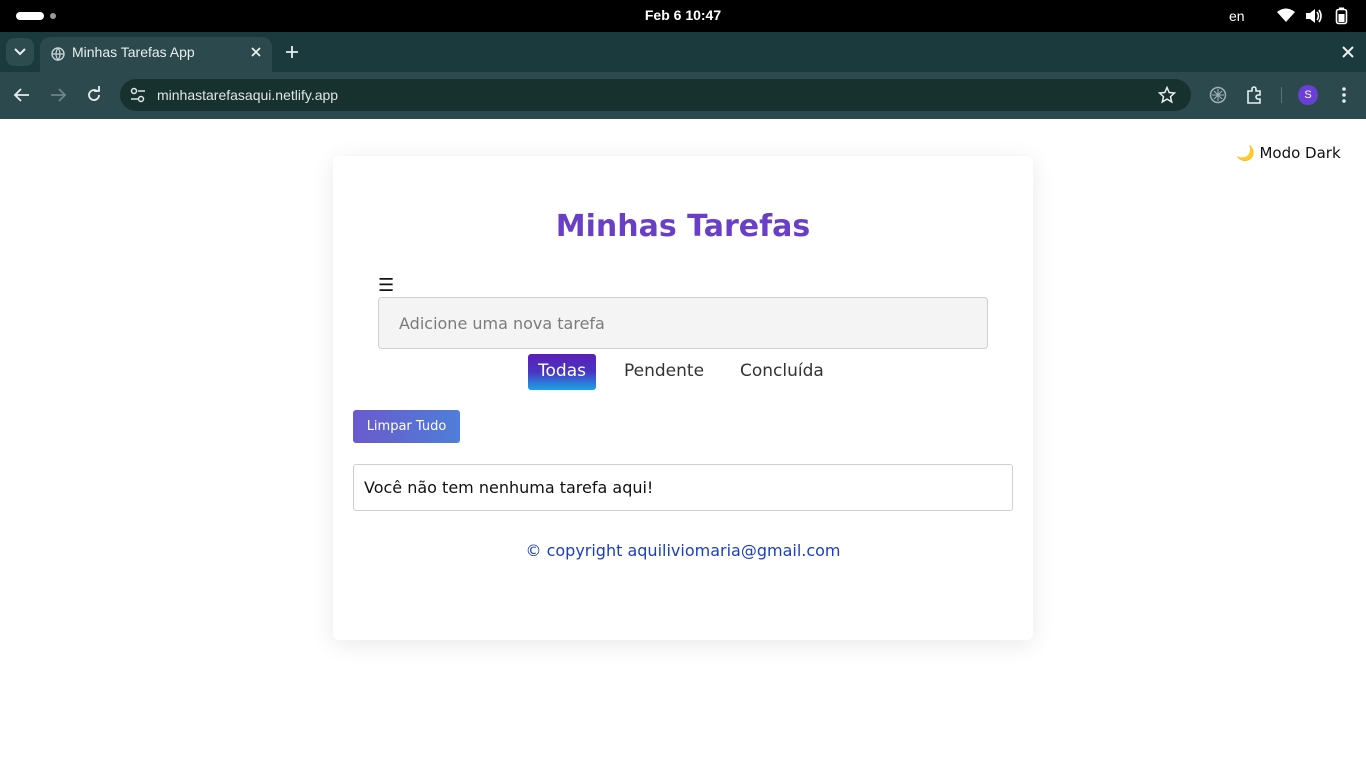 The height and width of the screenshot is (768, 1366). What do you see at coordinates (1314, 16) in the screenshot?
I see `volume-icon` at bounding box center [1314, 16].